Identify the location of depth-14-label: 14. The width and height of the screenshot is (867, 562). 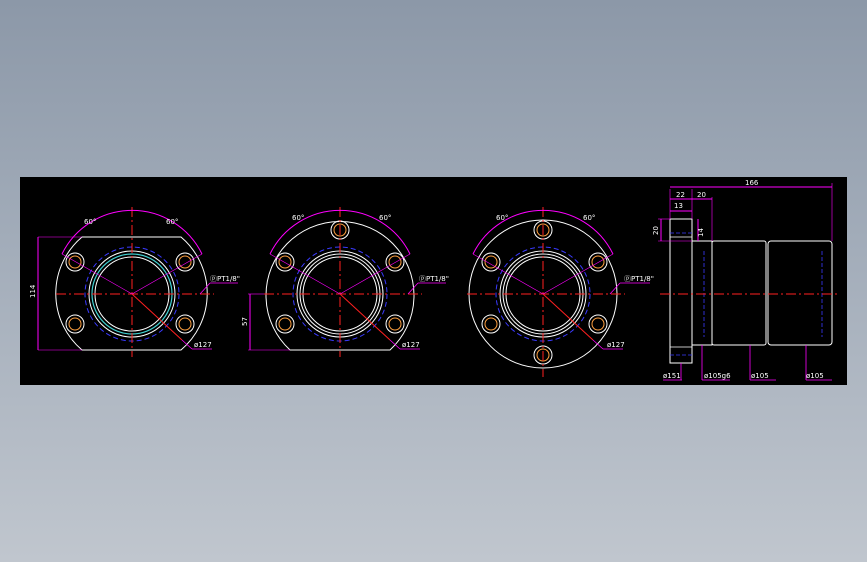
(701, 232).